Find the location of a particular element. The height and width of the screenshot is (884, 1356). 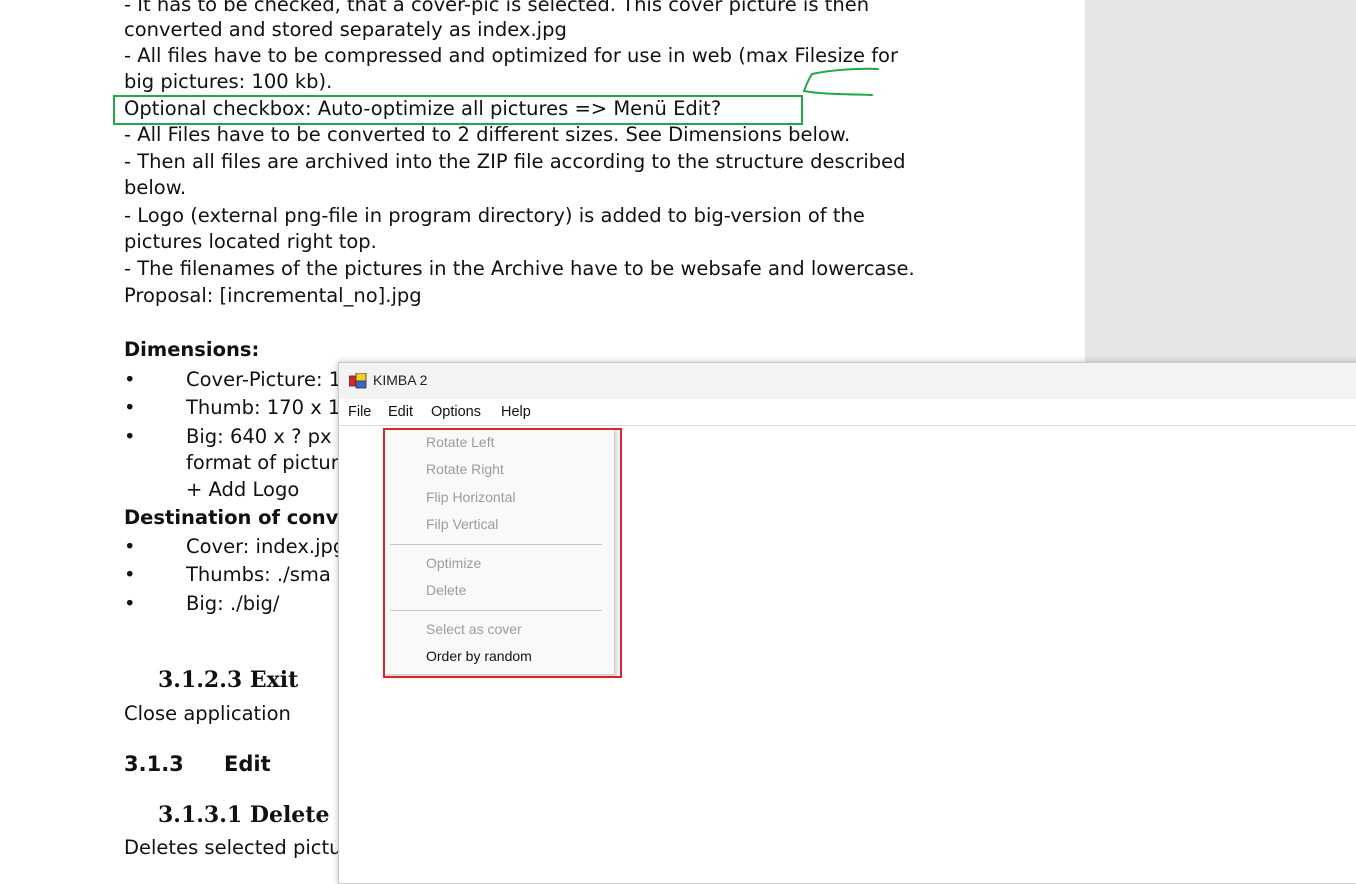

doc-line: big pictures: 100 kb). is located at coordinates (228, 81).